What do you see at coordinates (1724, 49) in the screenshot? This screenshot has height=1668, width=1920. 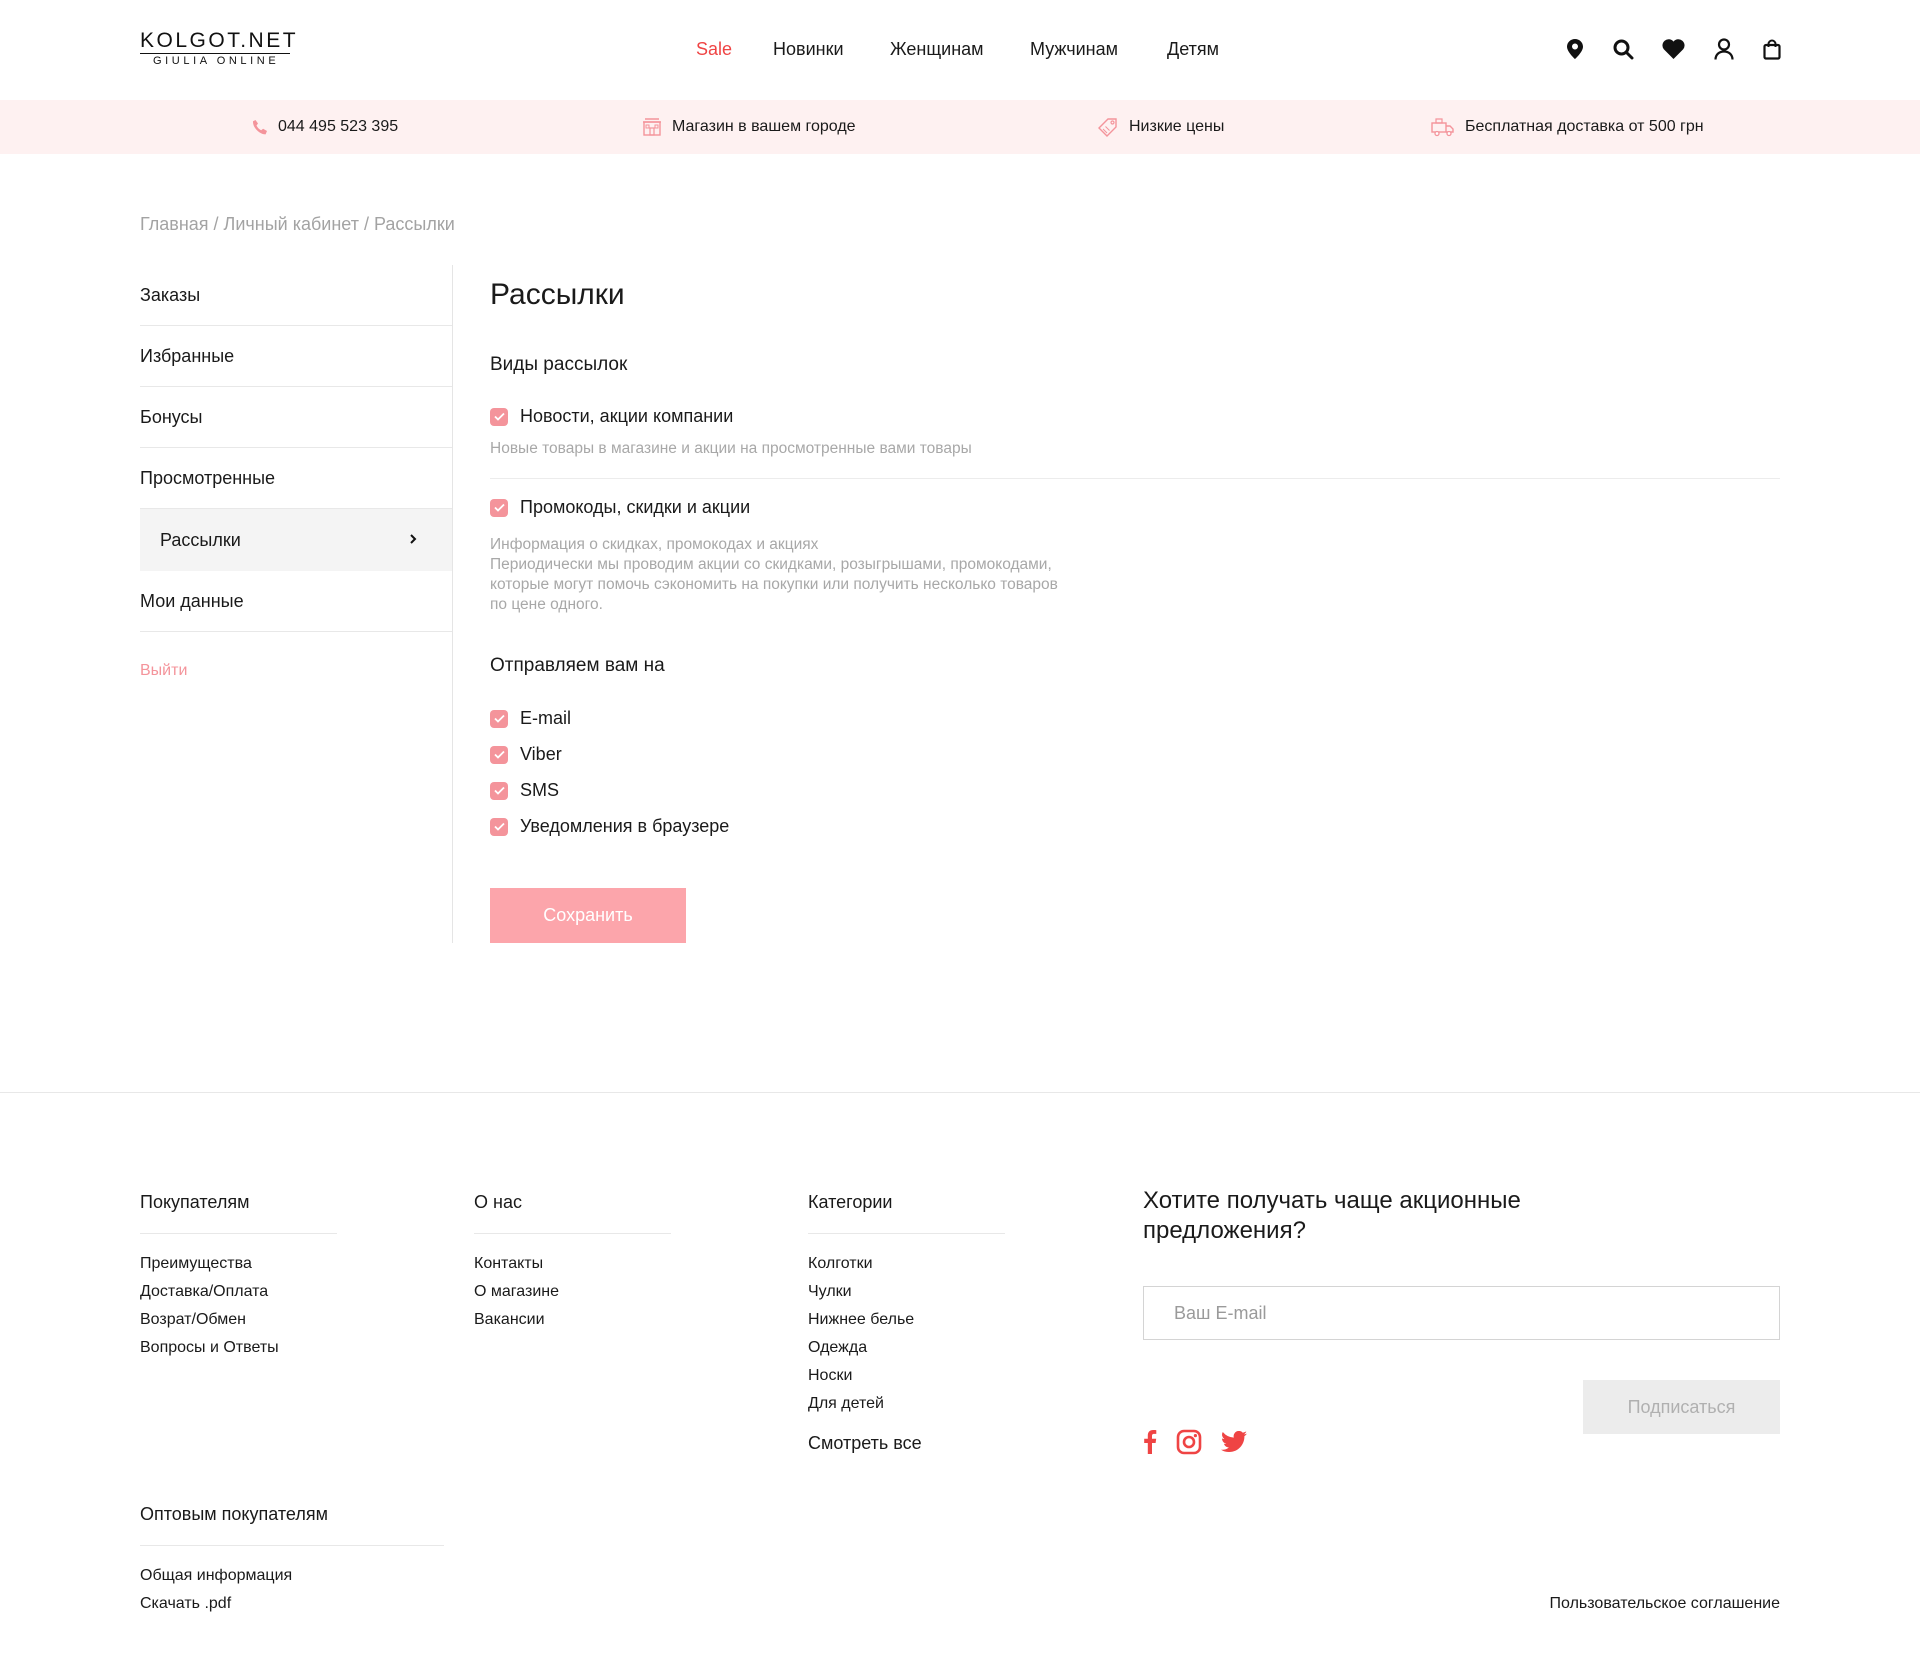 I see `user-icon` at bounding box center [1724, 49].